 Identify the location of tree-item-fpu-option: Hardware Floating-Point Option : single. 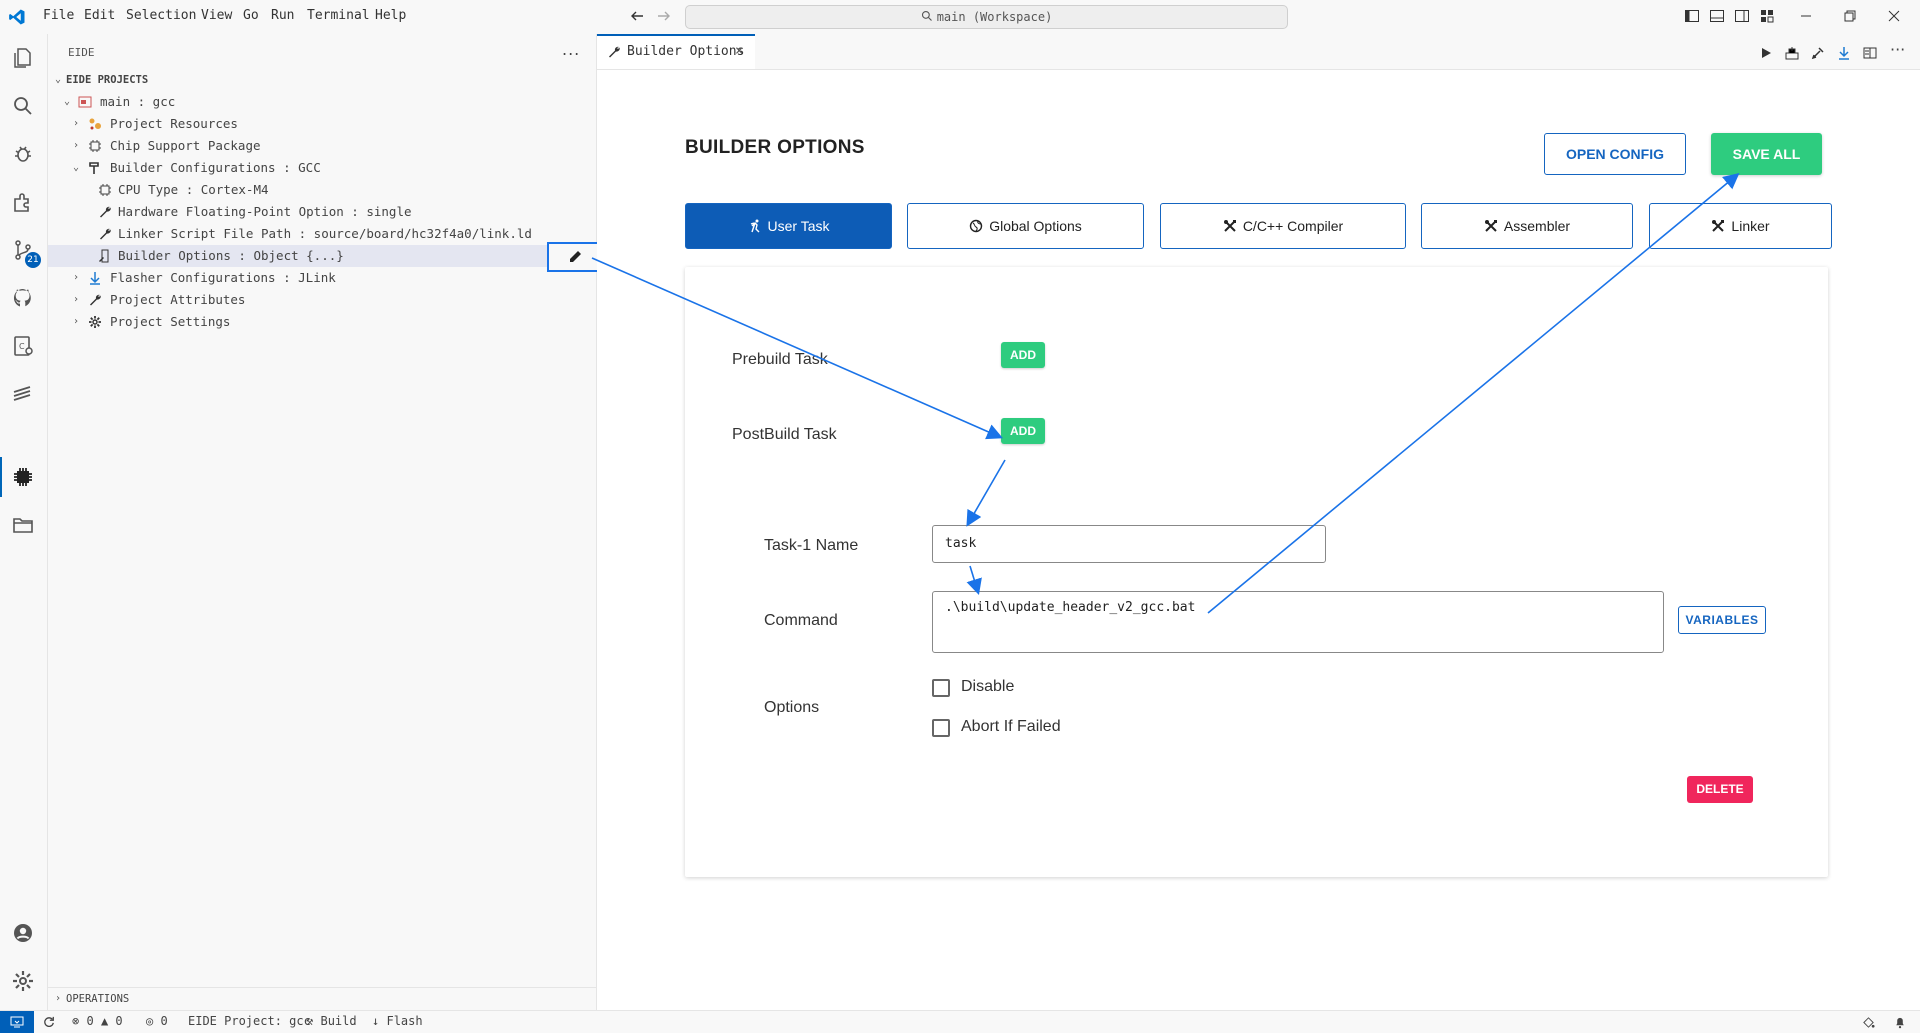
(322, 212).